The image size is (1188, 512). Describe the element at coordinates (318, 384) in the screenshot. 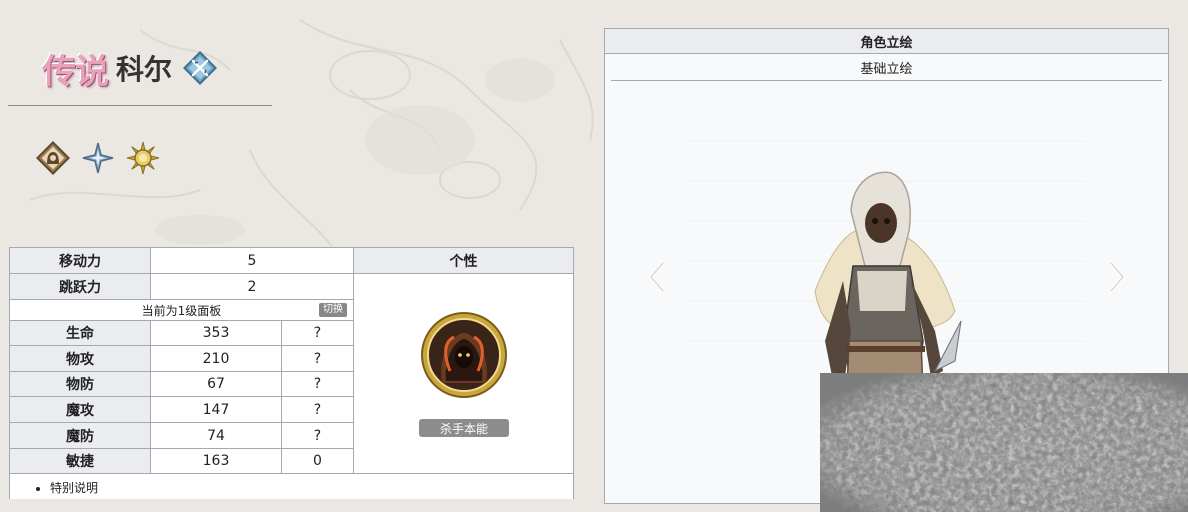

I see `stat-extra-pdef: ?` at that location.